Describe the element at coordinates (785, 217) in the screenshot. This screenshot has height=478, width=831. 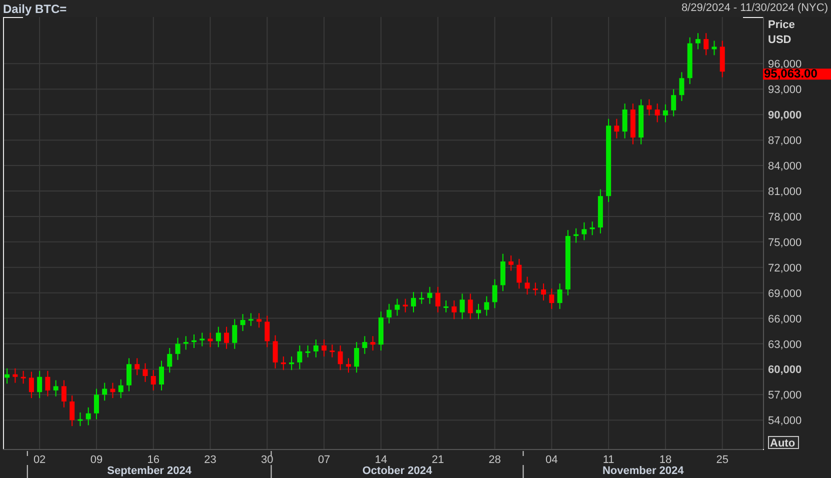
I see `y-axis-label: 78,000` at that location.